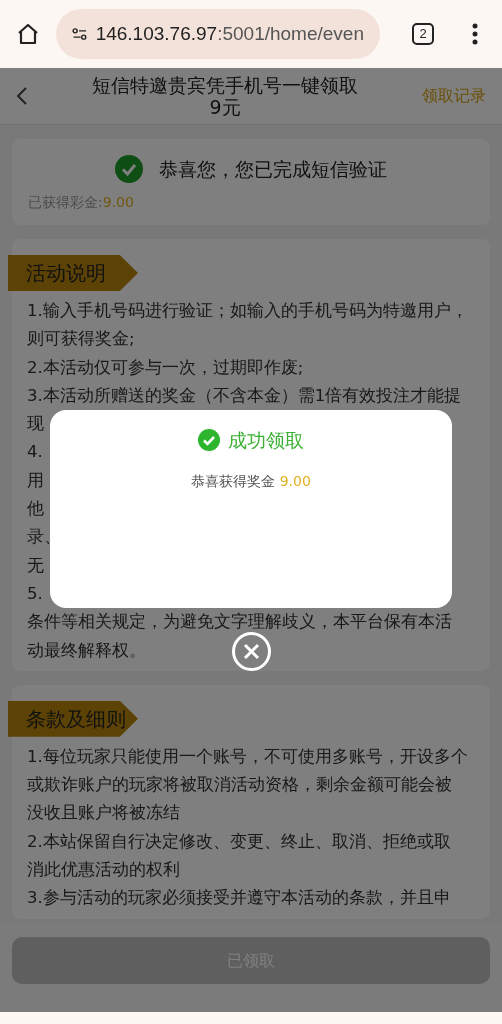 This screenshot has width=502, height=1024. I want to click on rule-text: 条件等相关规定，为避免文字理解歧义，本平台保有本活, so click(239, 622).